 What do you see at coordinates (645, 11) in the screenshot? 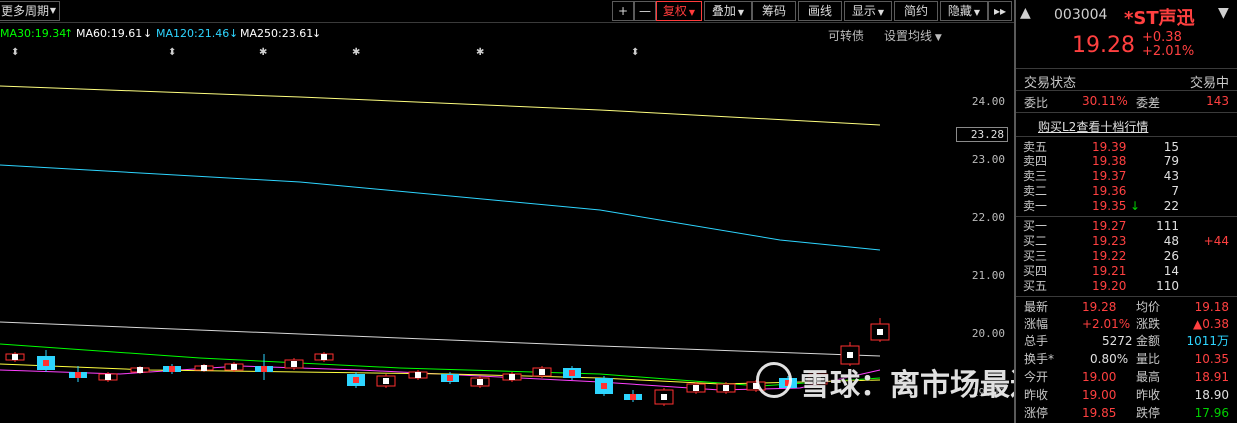
I see `zoom-out-button: —` at bounding box center [645, 11].